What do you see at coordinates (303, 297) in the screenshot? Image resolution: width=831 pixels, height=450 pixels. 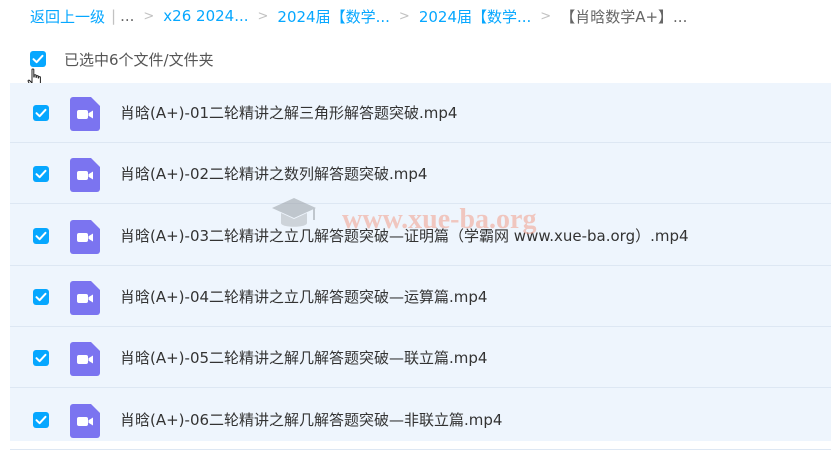 I see `file-name: 肖晗(A+)-04二轮精讲之立几解答题突破—运算篇.mp4` at bounding box center [303, 297].